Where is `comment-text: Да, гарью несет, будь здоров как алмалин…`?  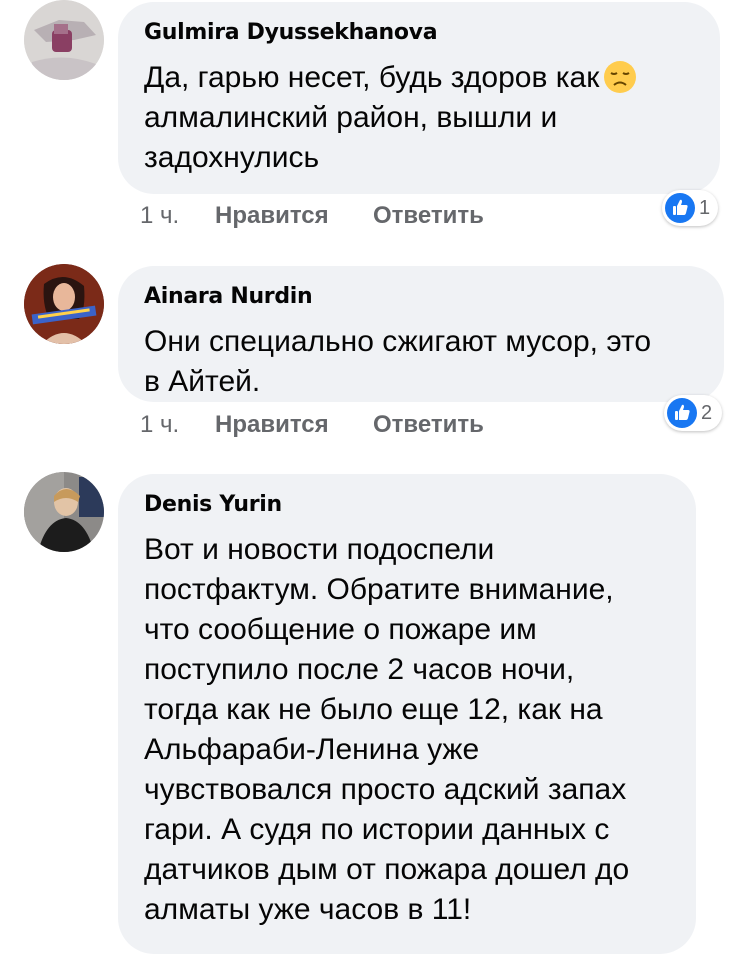 comment-text: Да, гарью несет, будь здоров как алмалин… is located at coordinates (390, 118).